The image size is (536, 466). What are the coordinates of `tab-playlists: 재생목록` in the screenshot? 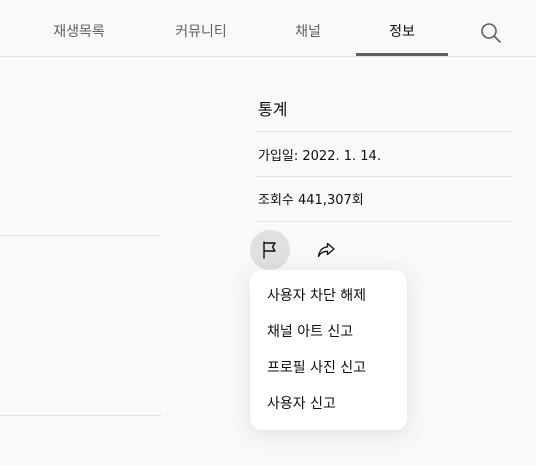 It's located at (79, 28).